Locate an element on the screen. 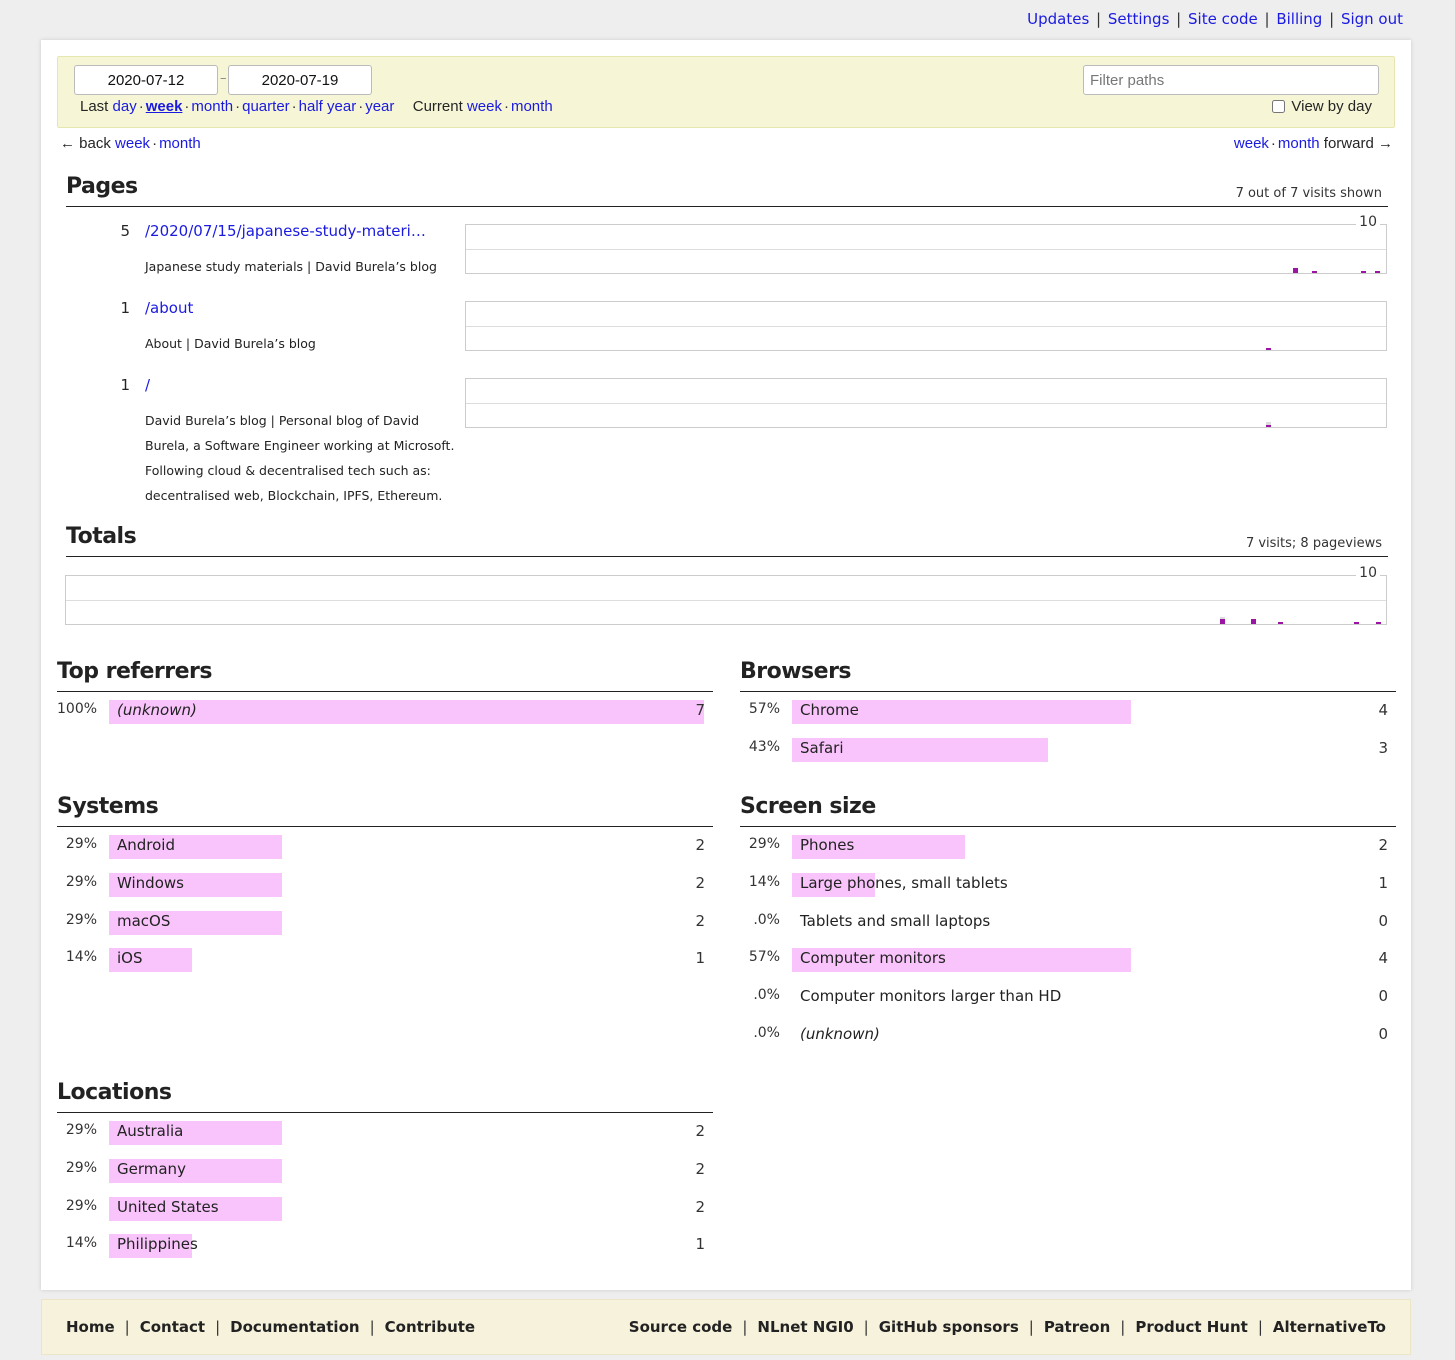  footer-patreon-link: Patreon is located at coordinates (1077, 1327).